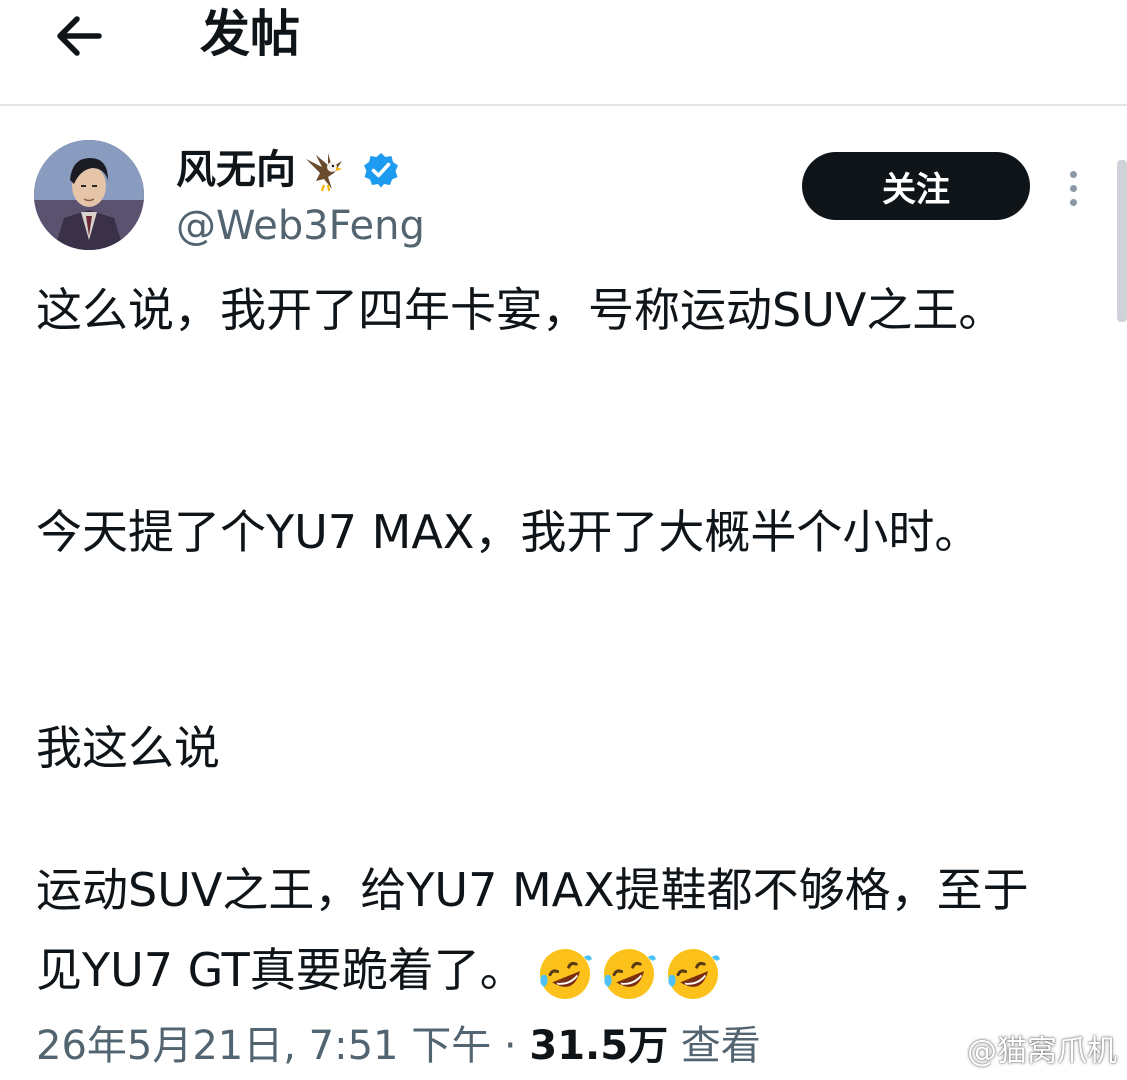 This screenshot has width=1127, height=1080. I want to click on weibo-logo-icon, so click(942, 1053).